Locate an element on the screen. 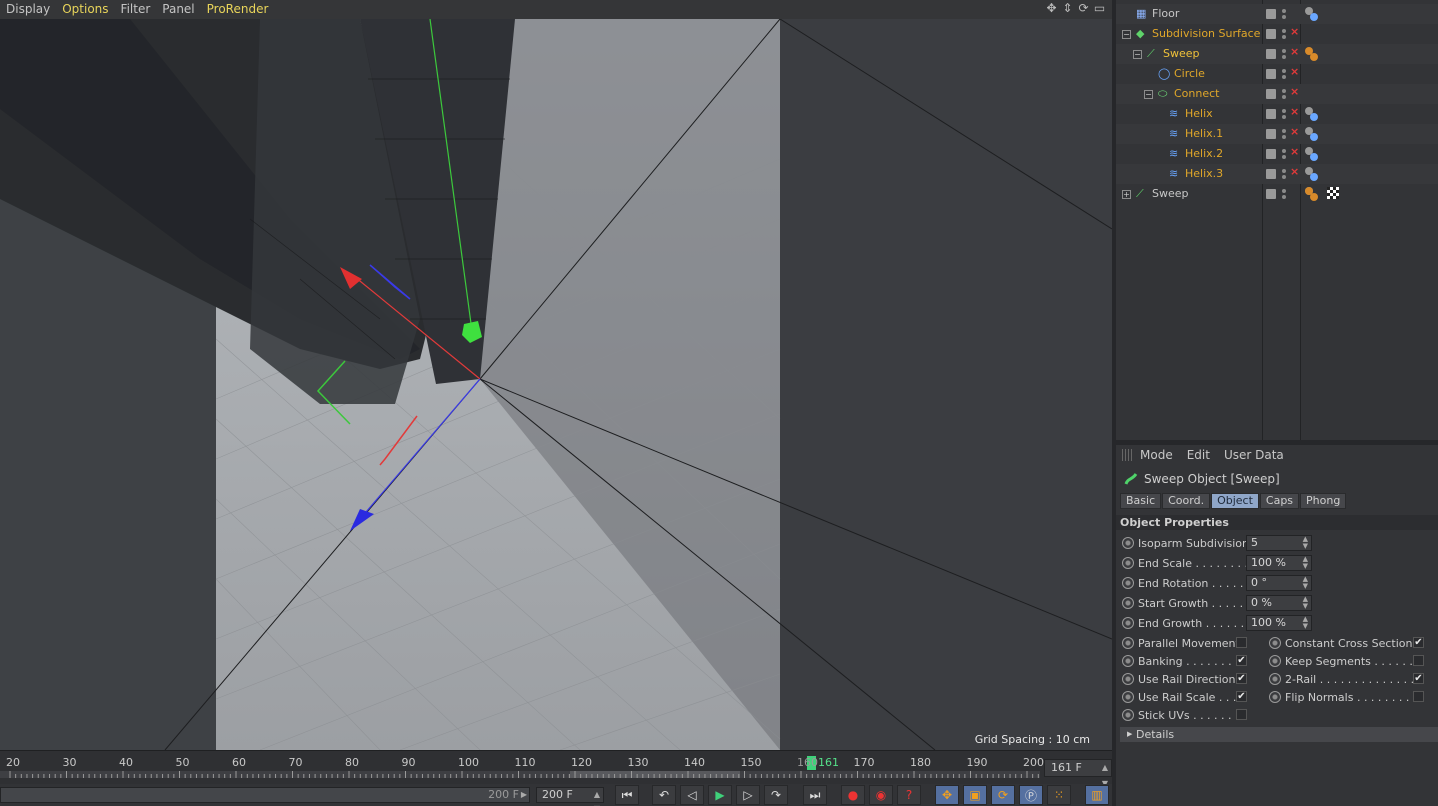 This screenshot has width=1438, height=806. menu-display: Display is located at coordinates (28, 9).